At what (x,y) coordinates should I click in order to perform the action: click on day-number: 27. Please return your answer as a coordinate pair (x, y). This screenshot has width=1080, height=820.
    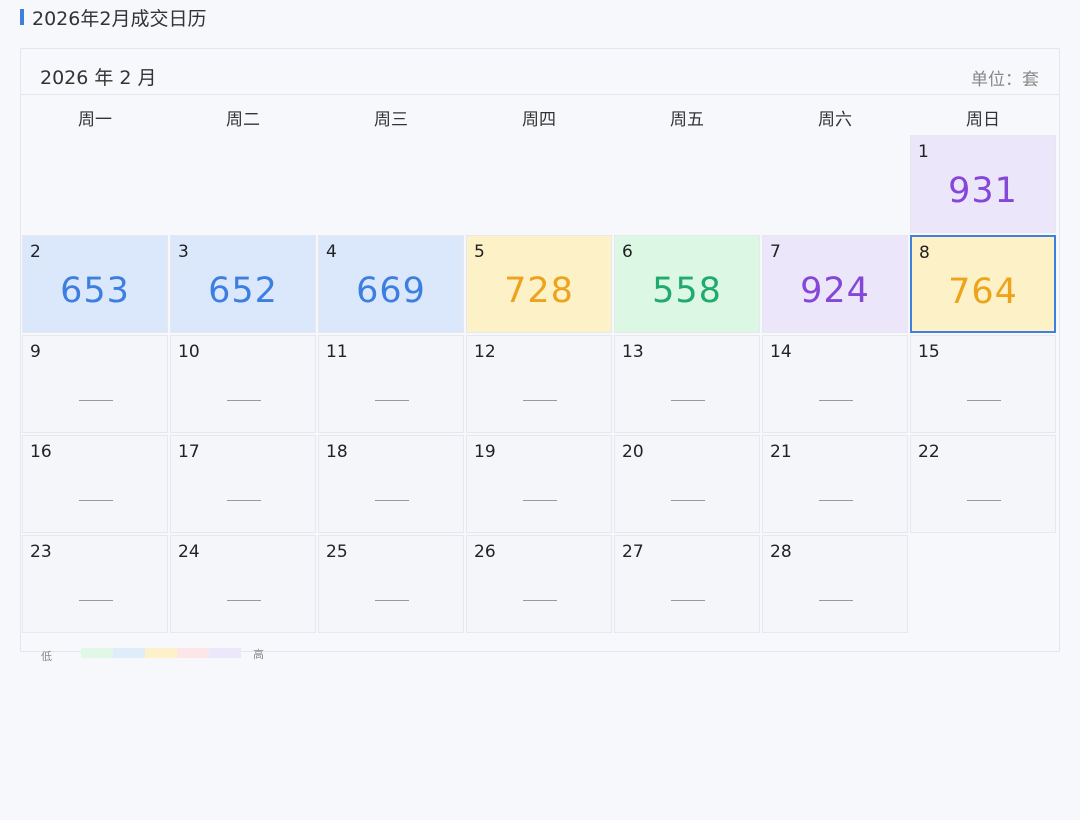
    Looking at the image, I should click on (633, 552).